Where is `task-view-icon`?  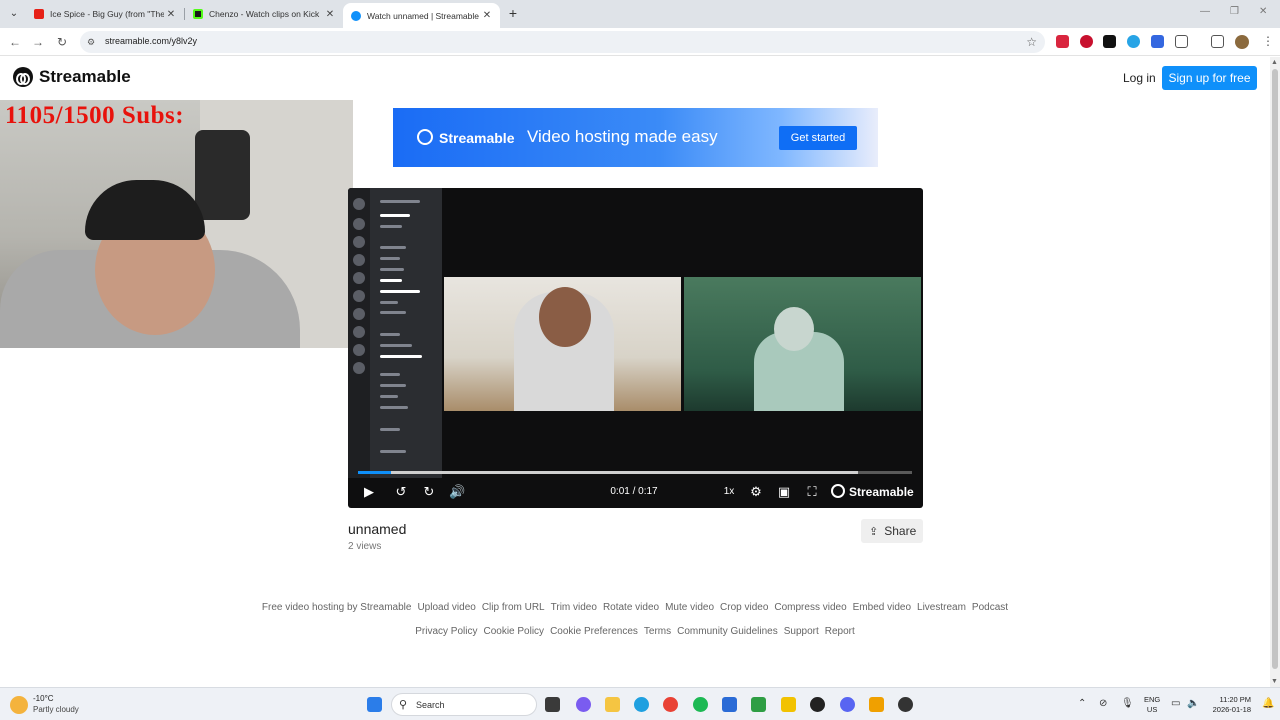 task-view-icon is located at coordinates (552, 704).